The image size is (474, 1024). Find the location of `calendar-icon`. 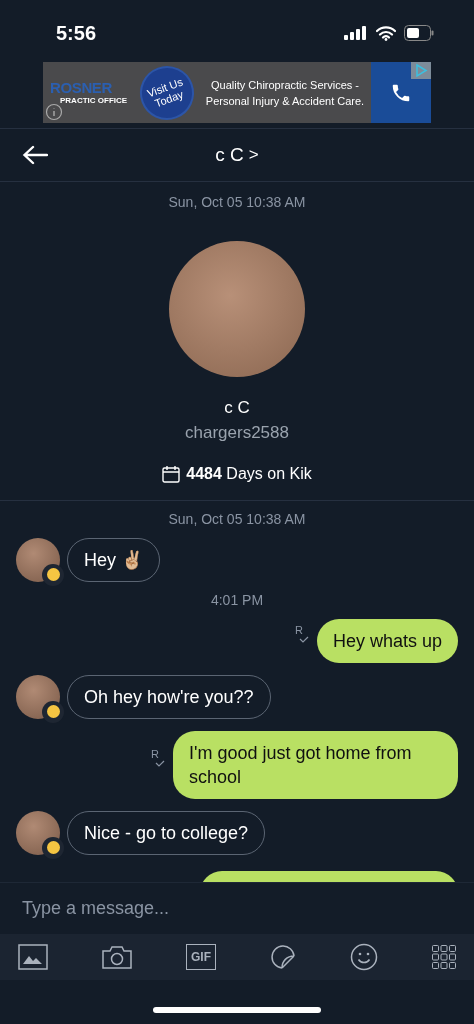

calendar-icon is located at coordinates (171, 473).